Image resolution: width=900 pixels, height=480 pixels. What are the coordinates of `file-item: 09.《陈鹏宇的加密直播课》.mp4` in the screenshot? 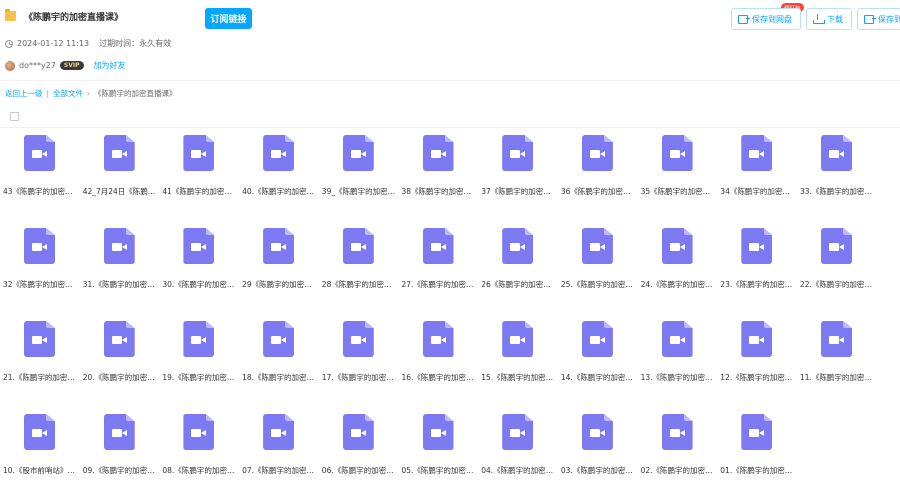 It's located at (120, 444).